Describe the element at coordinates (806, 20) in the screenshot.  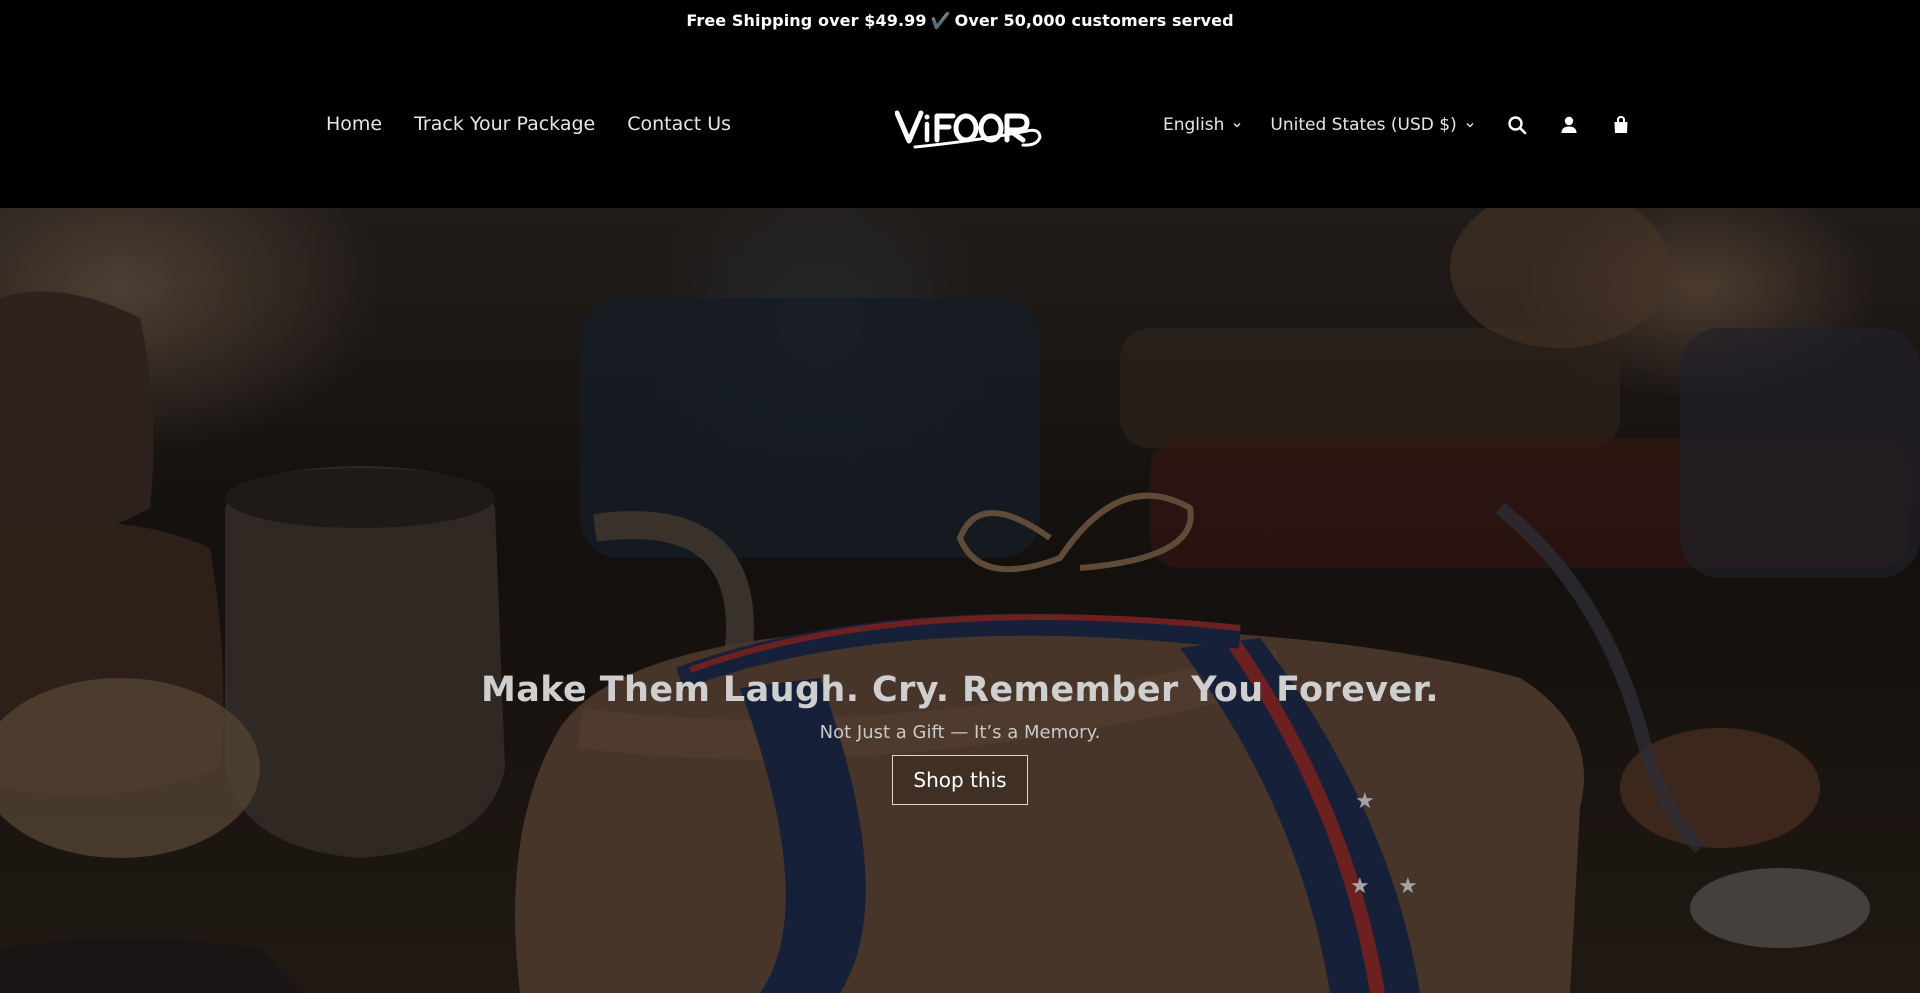
I see `announcement-shipping-text: Free Shipping over $49.99` at that location.